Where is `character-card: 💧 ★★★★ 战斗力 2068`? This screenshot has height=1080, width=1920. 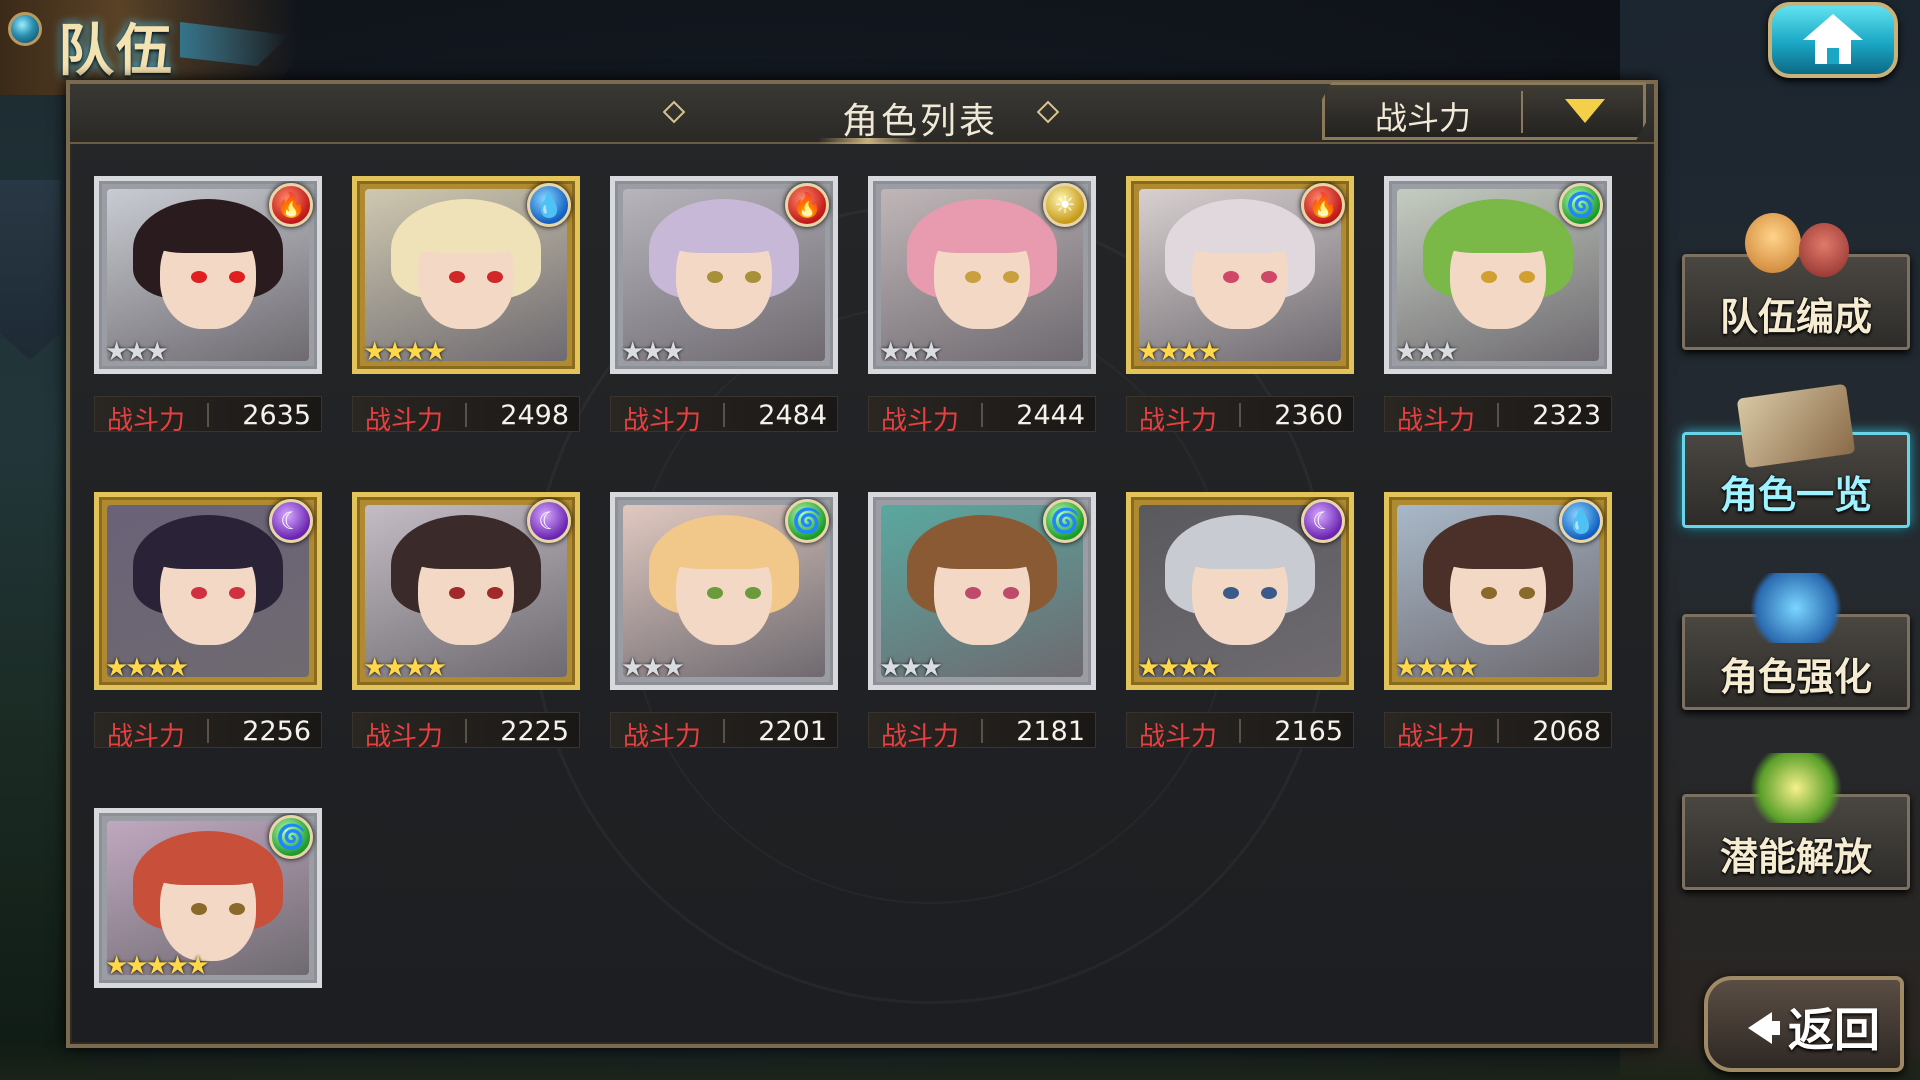
character-card: 💧 ★★★★ 战斗力 2068 is located at coordinates (1498, 622).